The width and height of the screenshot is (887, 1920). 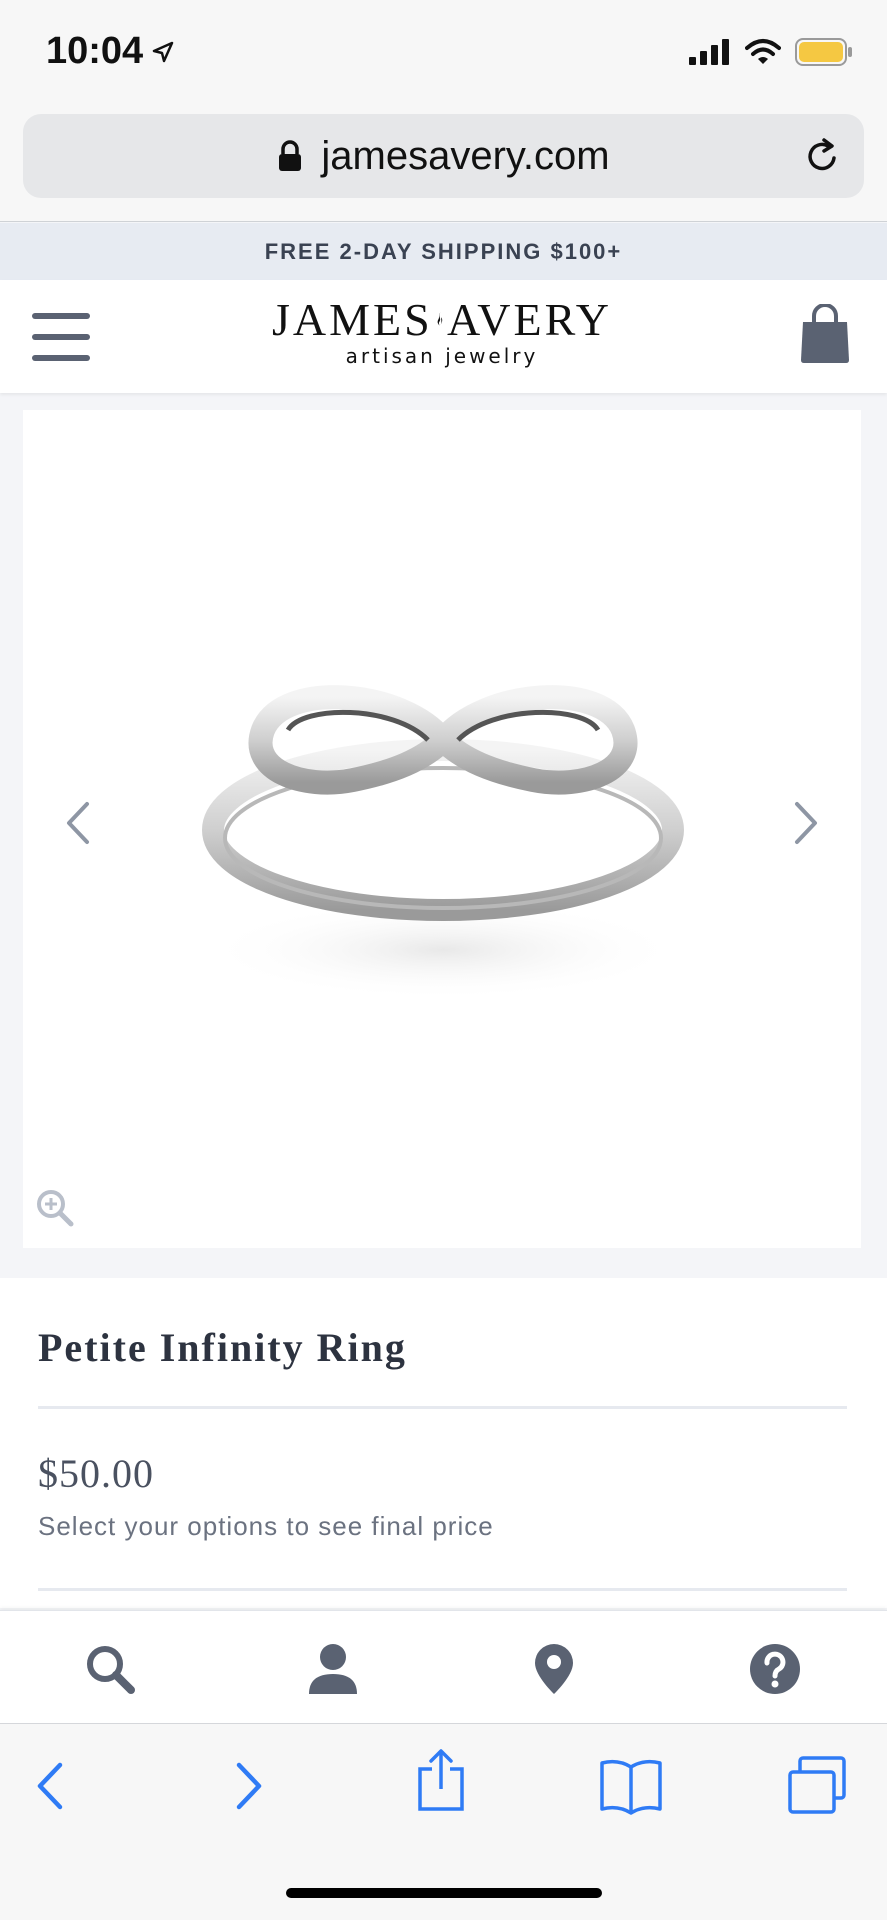 I want to click on status-time: 10:04, so click(x=110, y=51).